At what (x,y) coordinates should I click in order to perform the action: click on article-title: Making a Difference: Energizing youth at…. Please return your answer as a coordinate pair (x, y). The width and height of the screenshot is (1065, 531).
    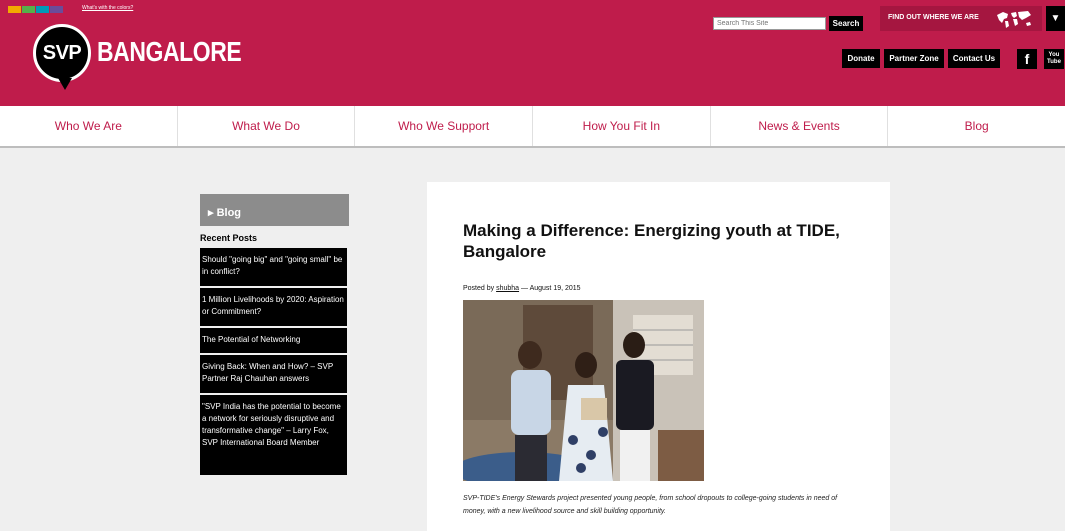
    Looking at the image, I should click on (653, 241).